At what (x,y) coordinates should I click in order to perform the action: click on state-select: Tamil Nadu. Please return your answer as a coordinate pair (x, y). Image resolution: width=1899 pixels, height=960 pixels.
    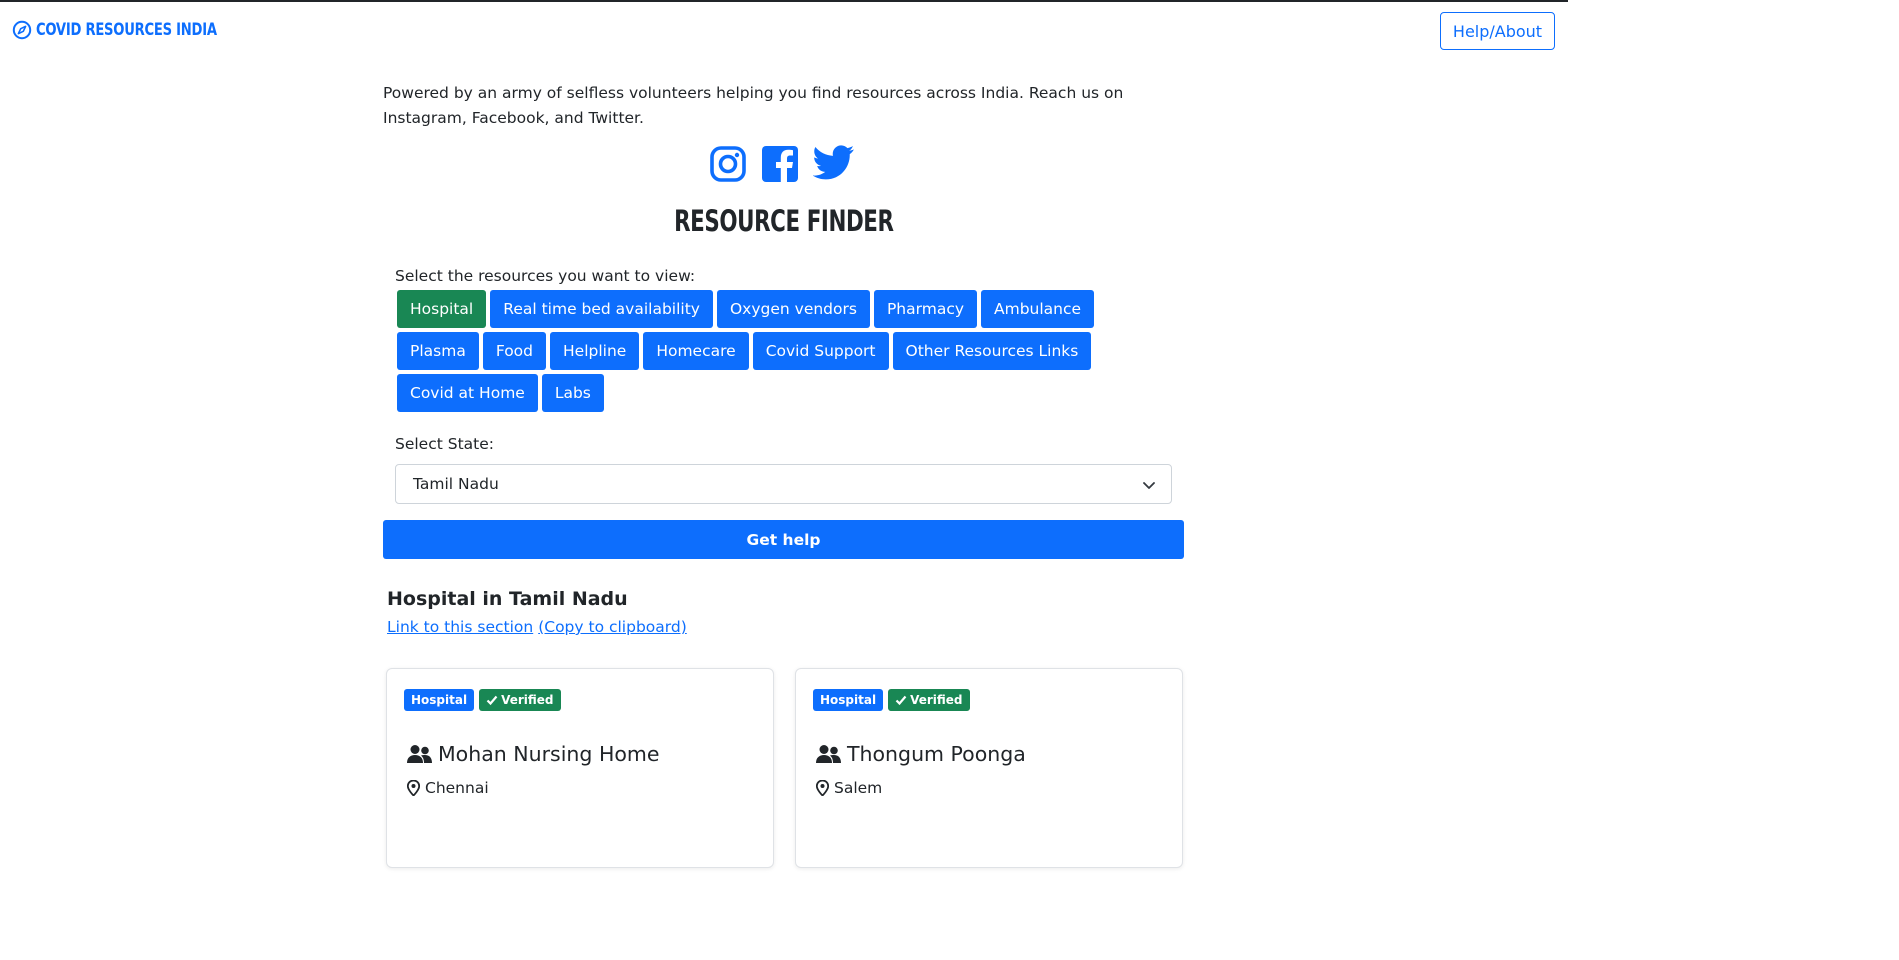
    Looking at the image, I should click on (783, 484).